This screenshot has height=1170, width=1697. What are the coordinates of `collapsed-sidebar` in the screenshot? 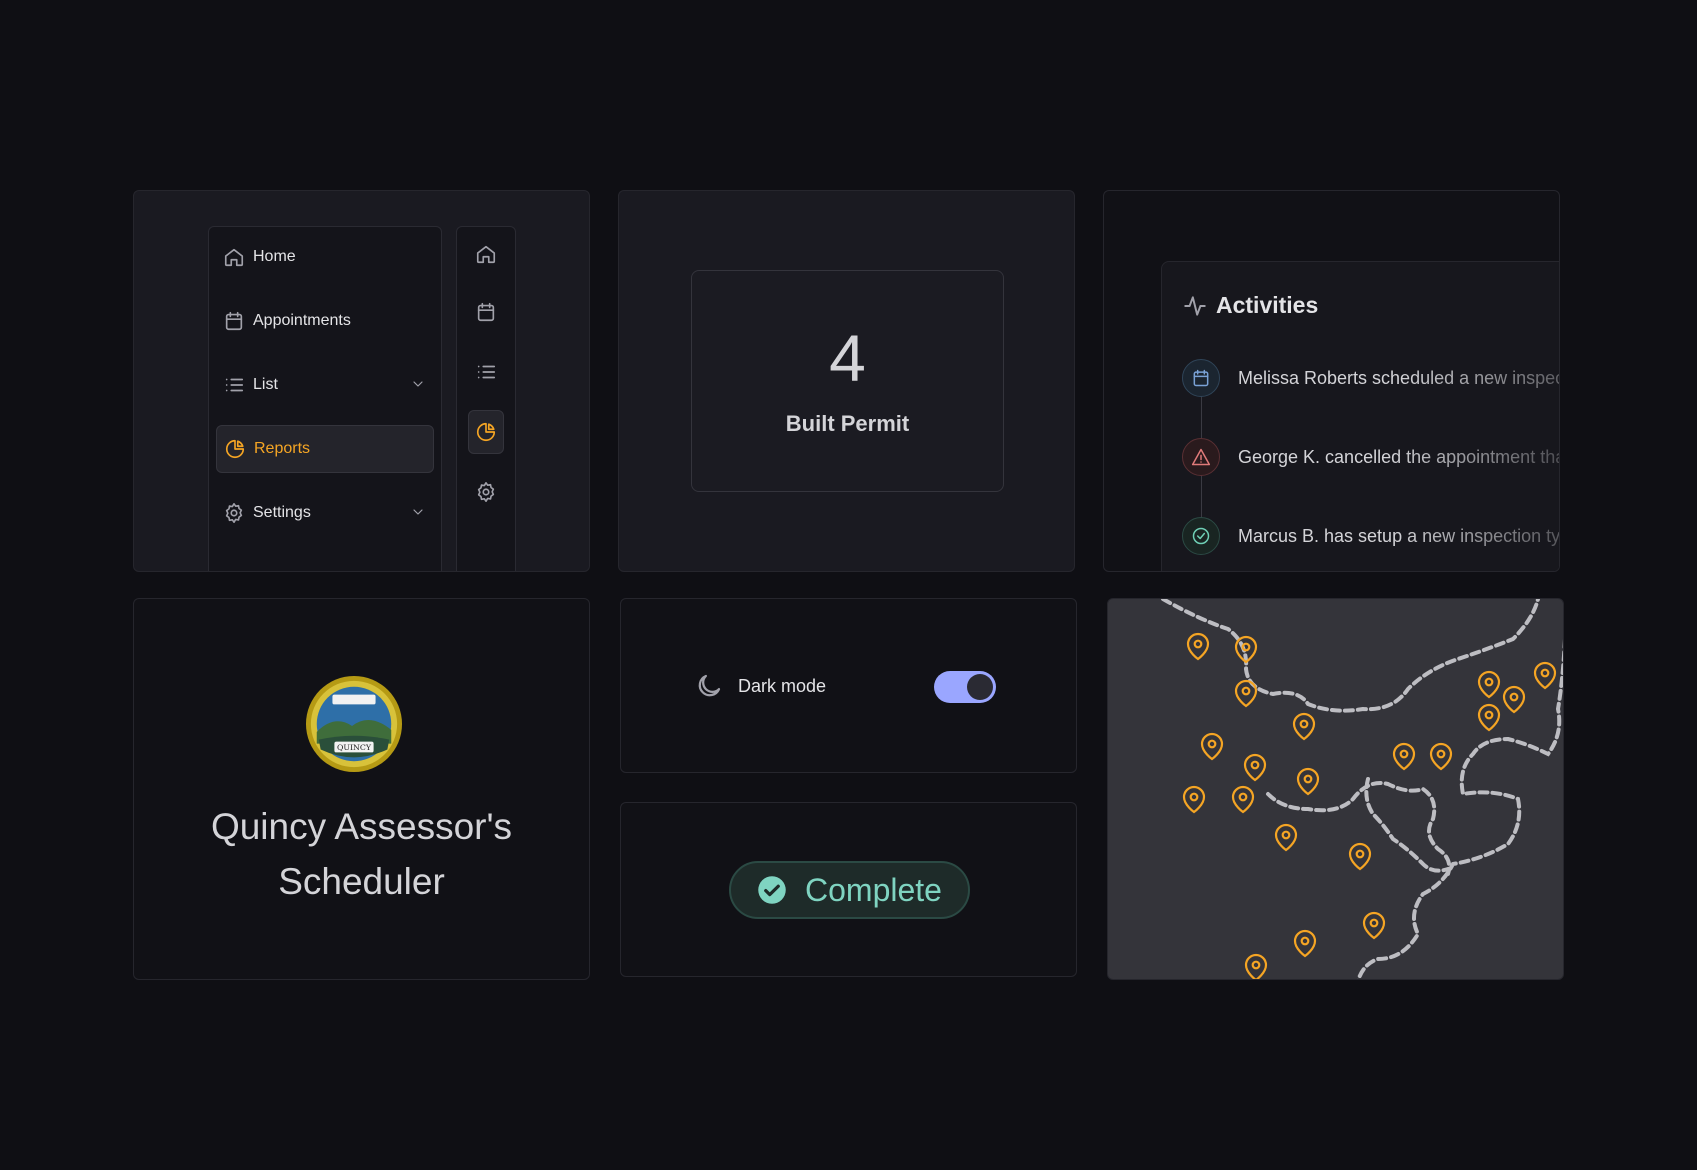 It's located at (486, 398).